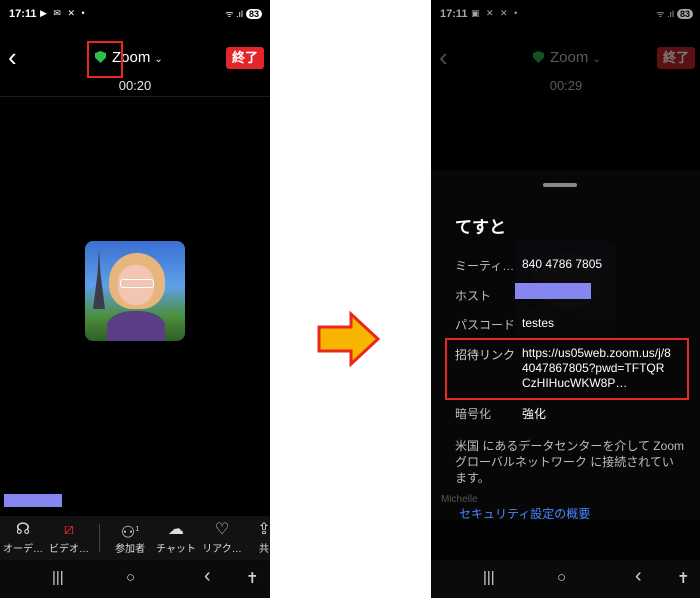  What do you see at coordinates (176, 529) in the screenshot?
I see `chat-icon: ☁` at bounding box center [176, 529].